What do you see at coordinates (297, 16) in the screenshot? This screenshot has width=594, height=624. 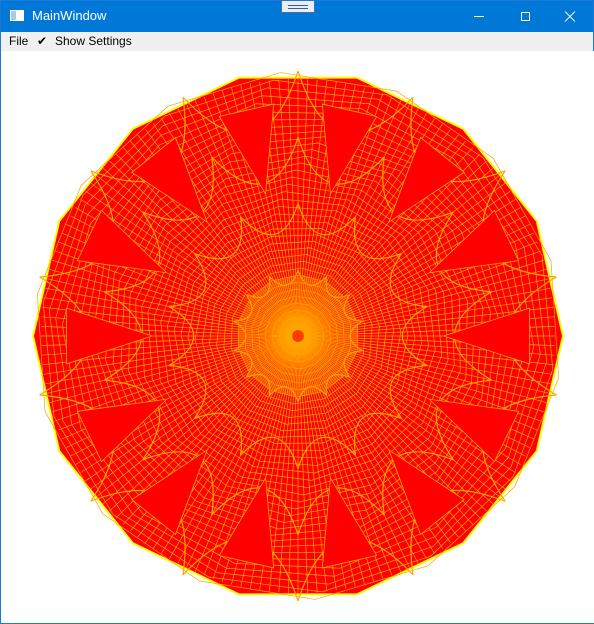 I see `title-bar: MainWindow` at bounding box center [297, 16].